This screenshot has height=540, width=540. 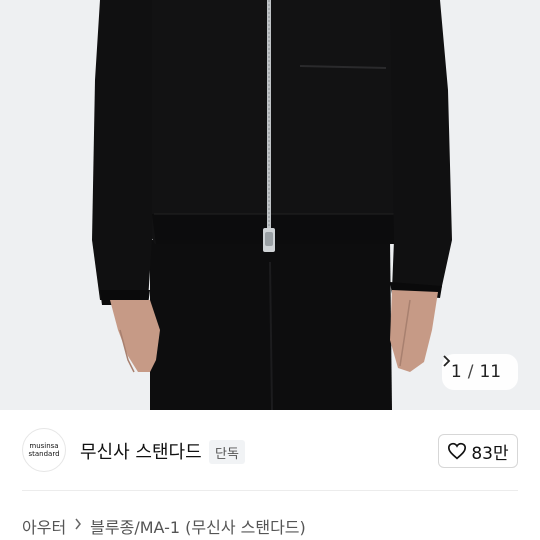 What do you see at coordinates (78, 526) in the screenshot?
I see `chevron-right-icon` at bounding box center [78, 526].